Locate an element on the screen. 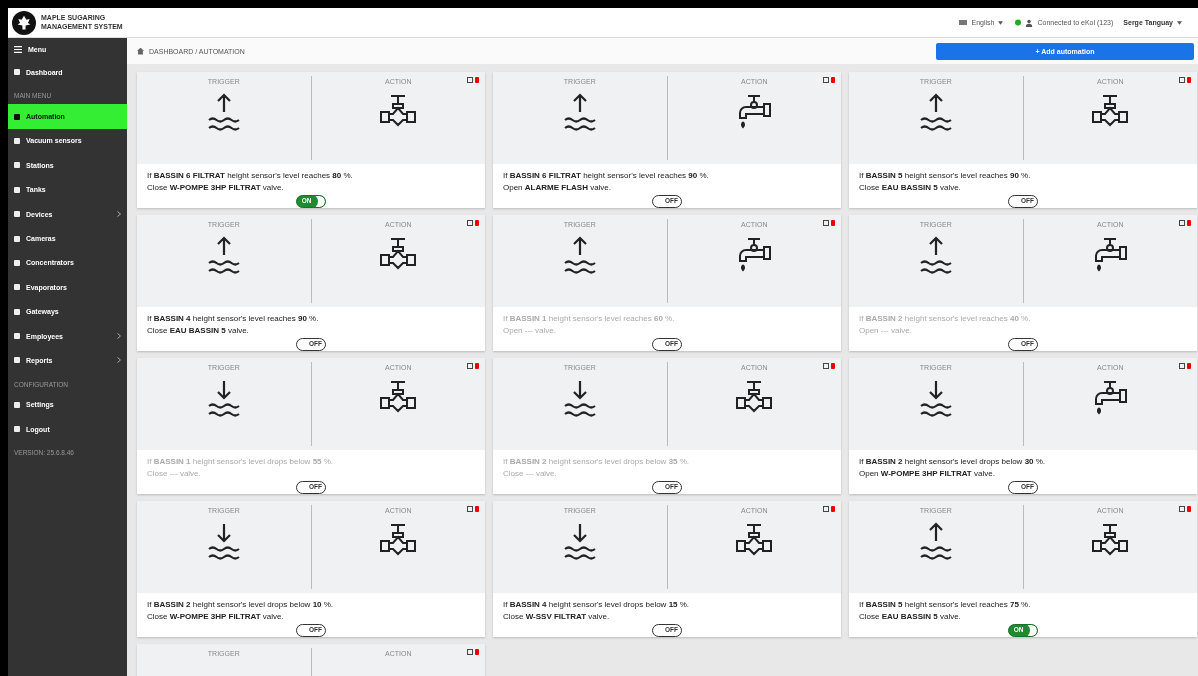 The image size is (1198, 676). automation-description: If BASSIN 5 height sensor's level reaches 90 %. Close EAU BASSIN 5 valve. is located at coordinates (945, 182).